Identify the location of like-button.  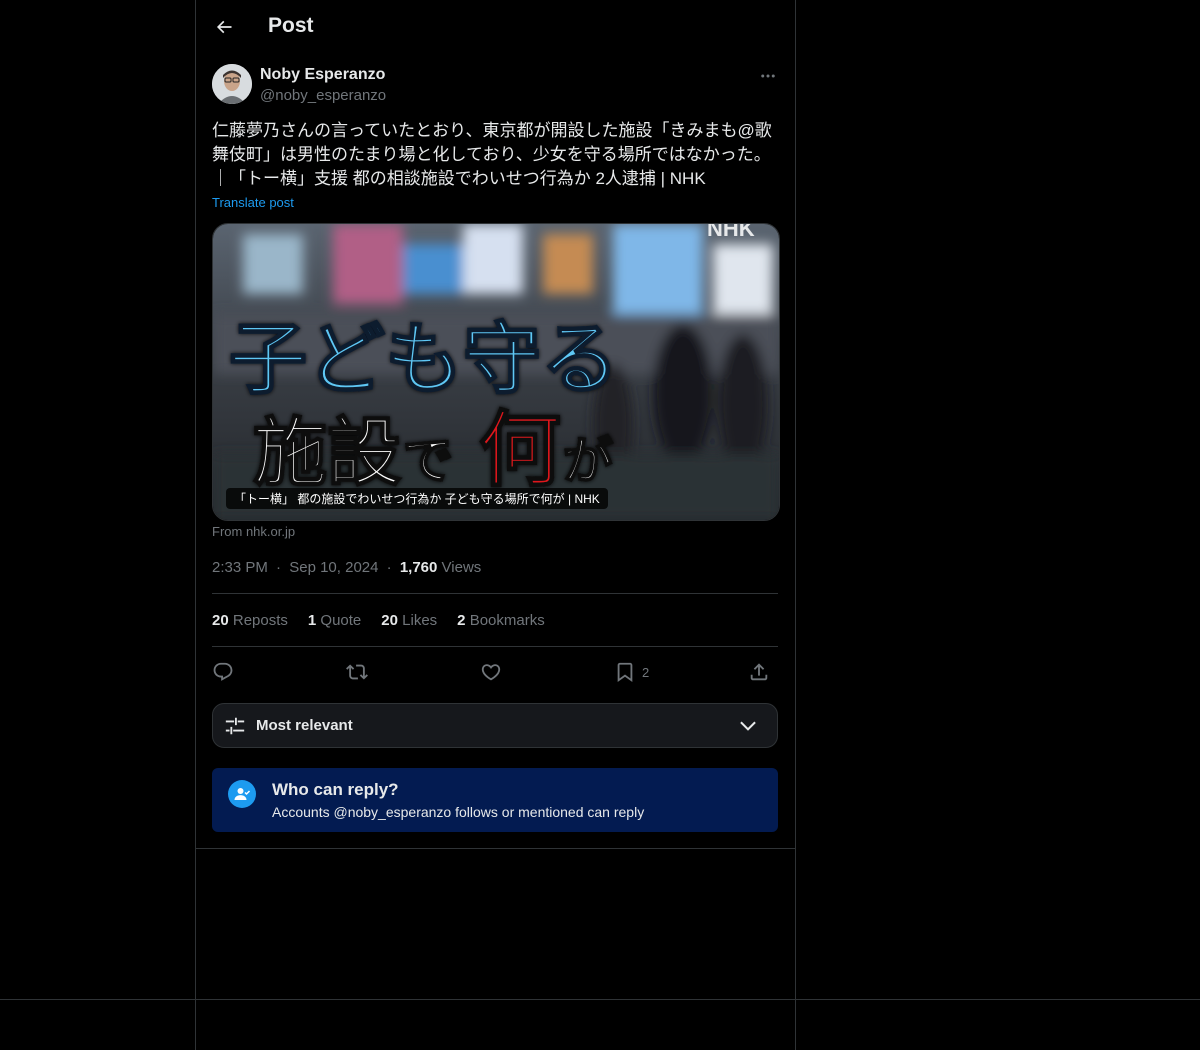
(491, 672).